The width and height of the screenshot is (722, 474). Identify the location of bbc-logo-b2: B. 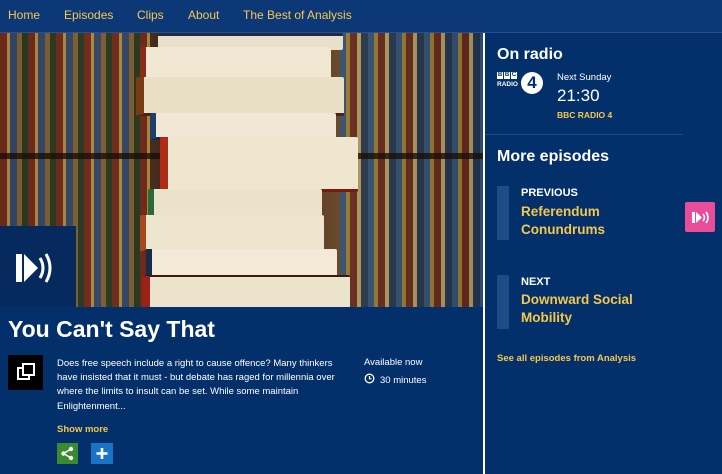
(507, 75).